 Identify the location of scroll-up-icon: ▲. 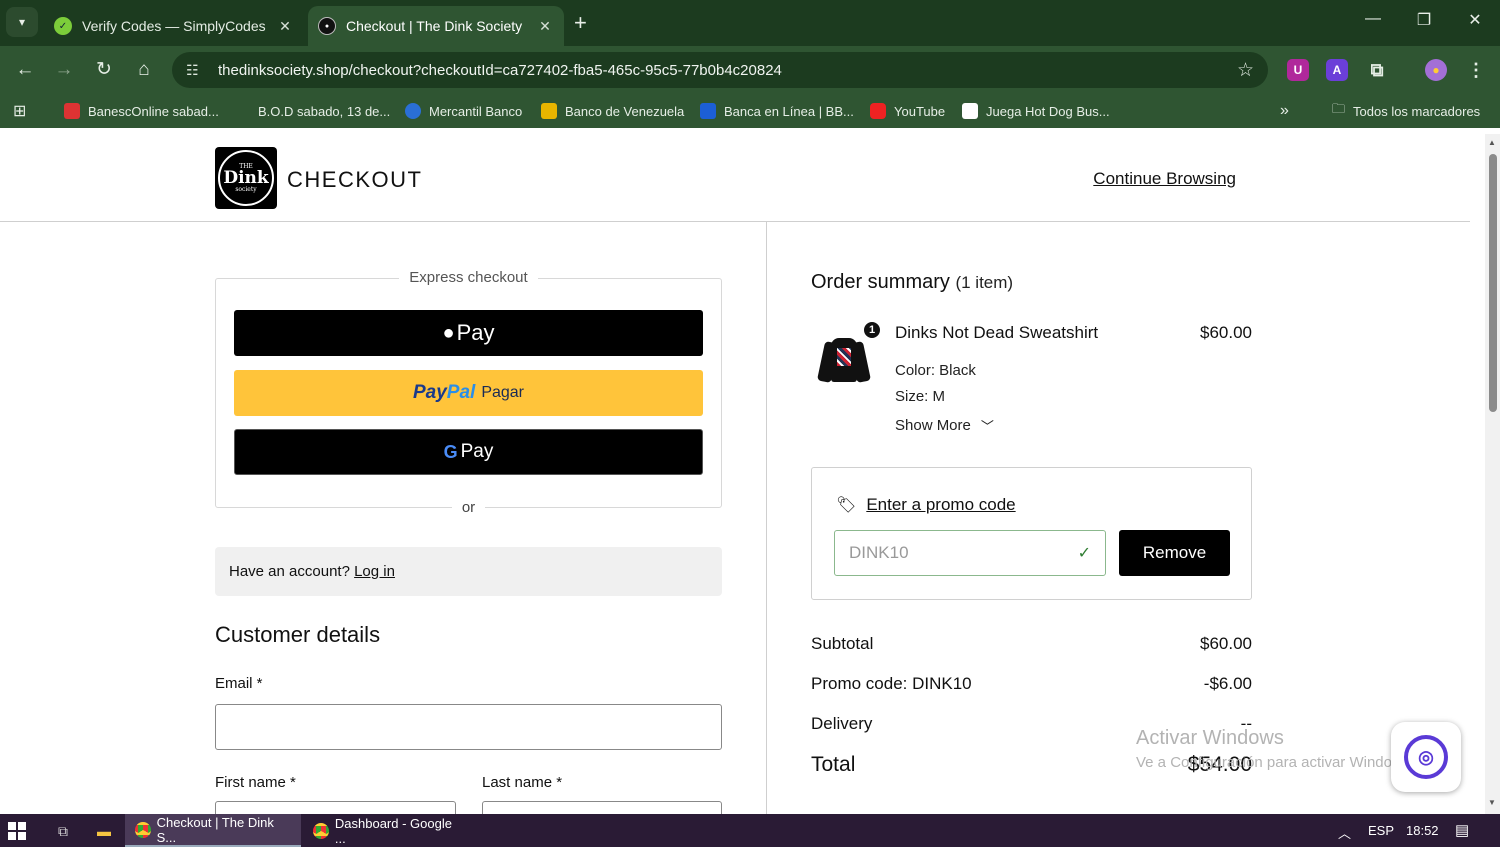
(1492, 142).